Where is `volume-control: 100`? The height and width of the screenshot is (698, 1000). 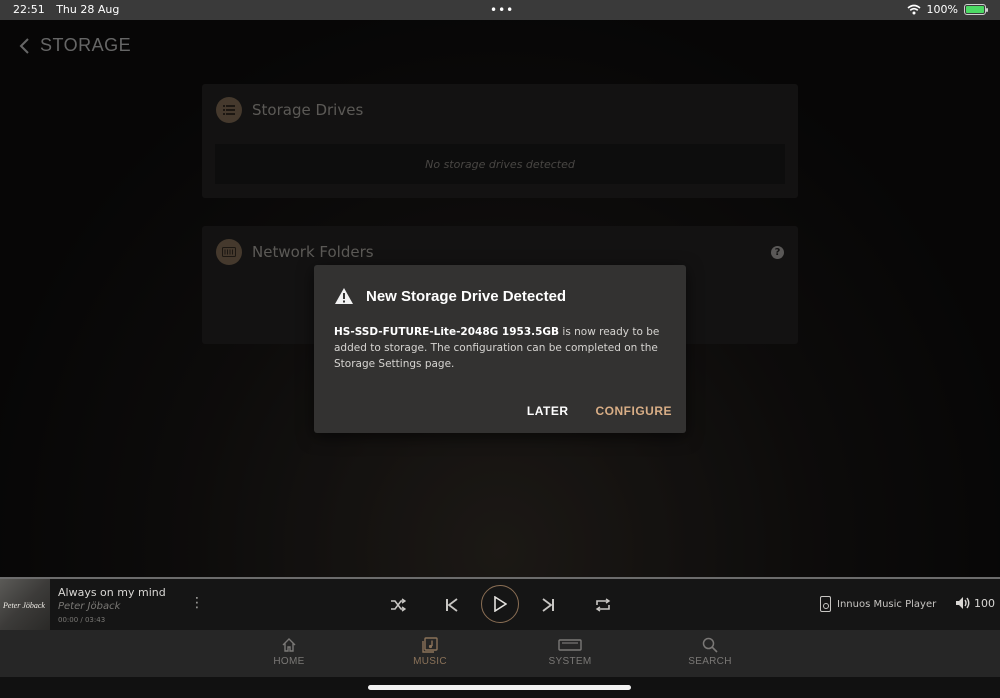
volume-control: 100 is located at coordinates (975, 603).